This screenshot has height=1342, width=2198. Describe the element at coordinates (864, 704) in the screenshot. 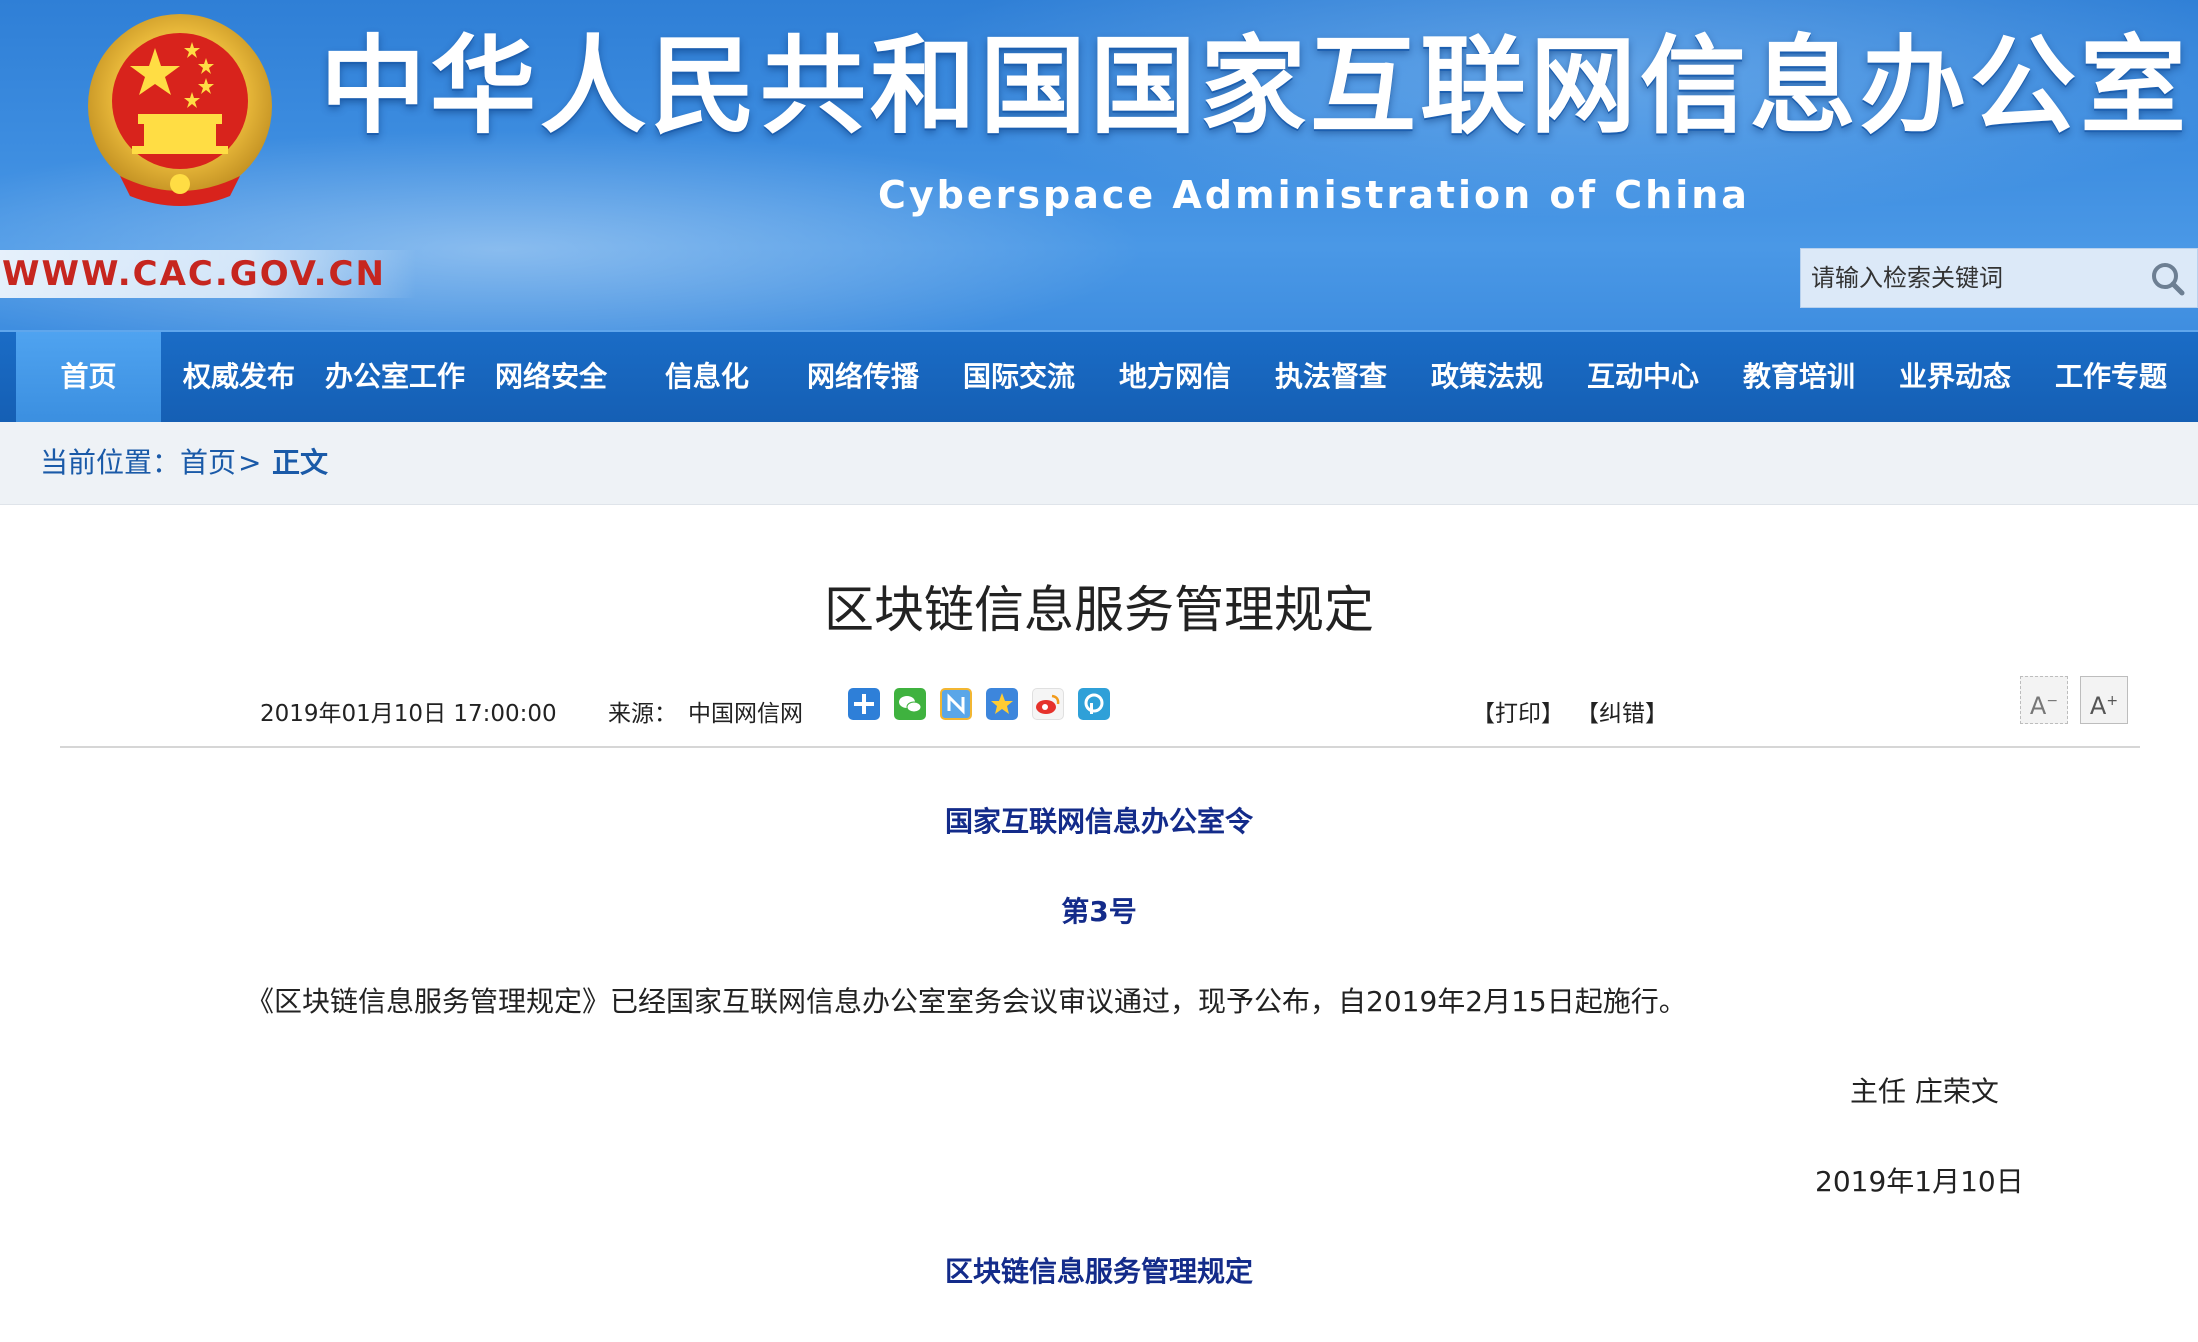

I see `add-share-icon` at that location.